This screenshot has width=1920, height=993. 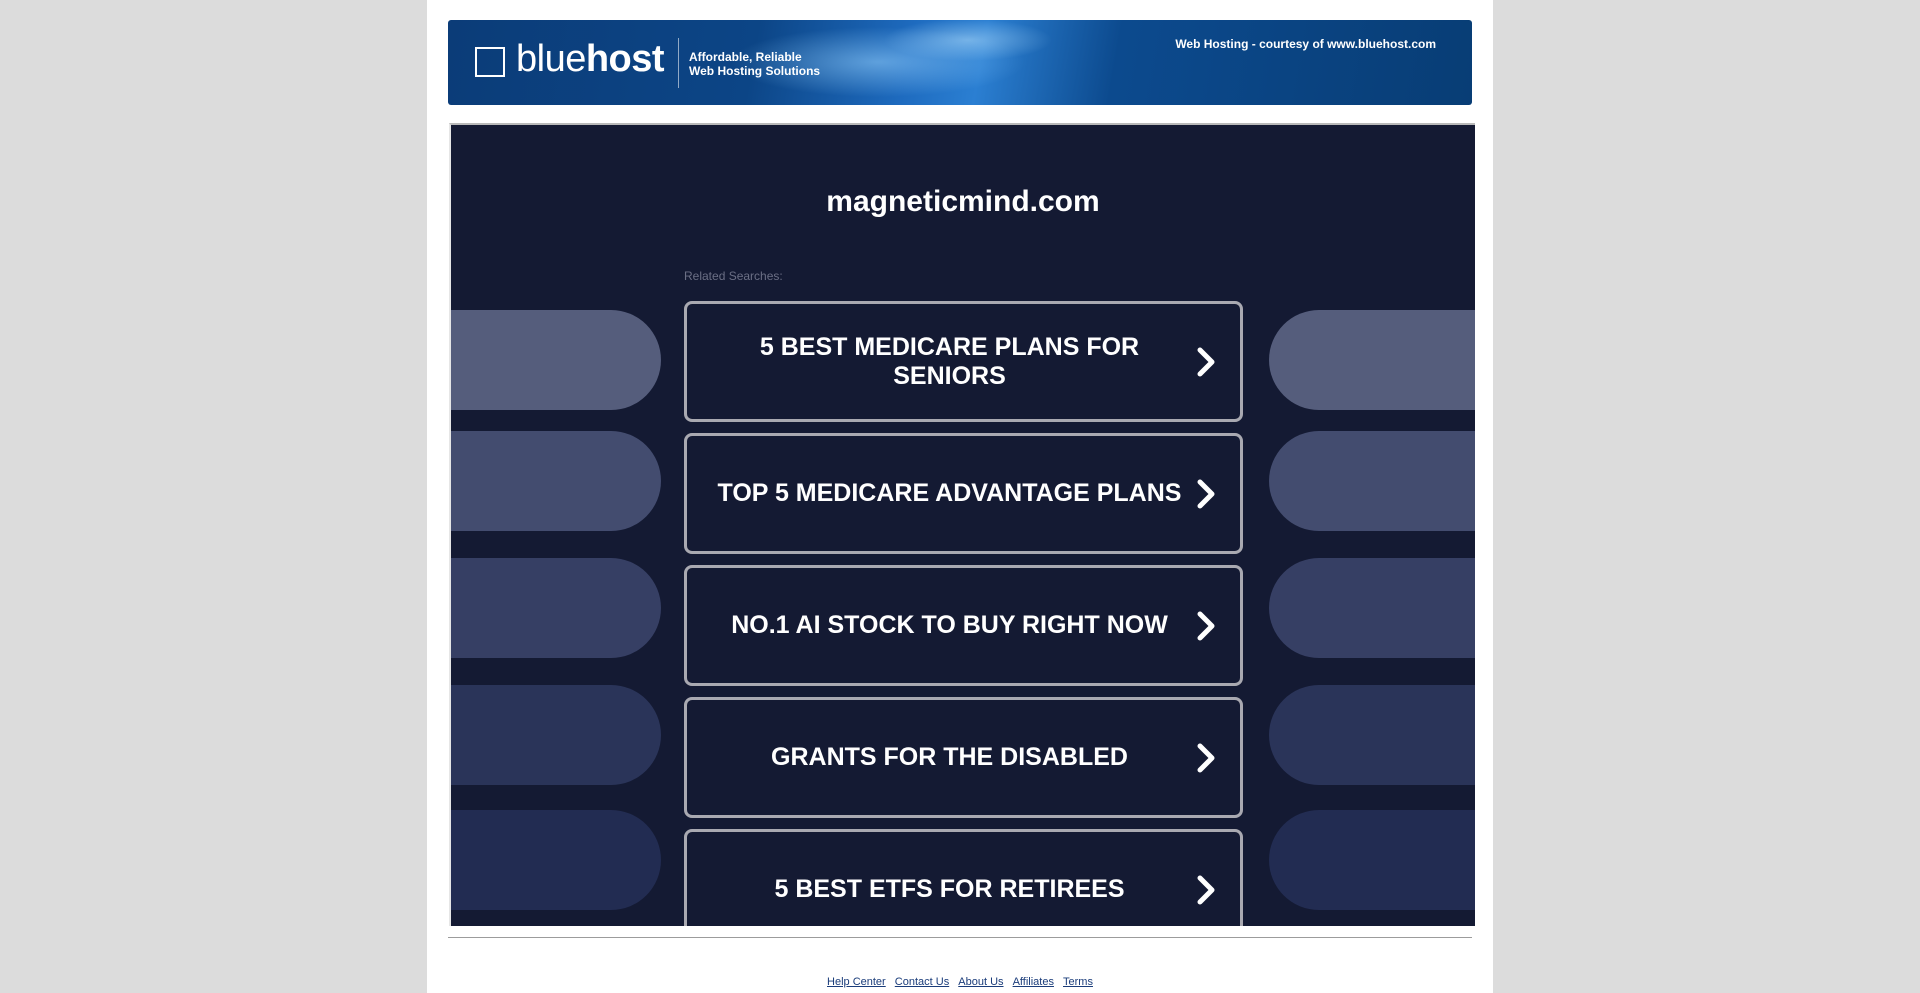 What do you see at coordinates (949, 889) in the screenshot?
I see `search-button-label: 5 BEST ETFS FOR RETIREES` at bounding box center [949, 889].